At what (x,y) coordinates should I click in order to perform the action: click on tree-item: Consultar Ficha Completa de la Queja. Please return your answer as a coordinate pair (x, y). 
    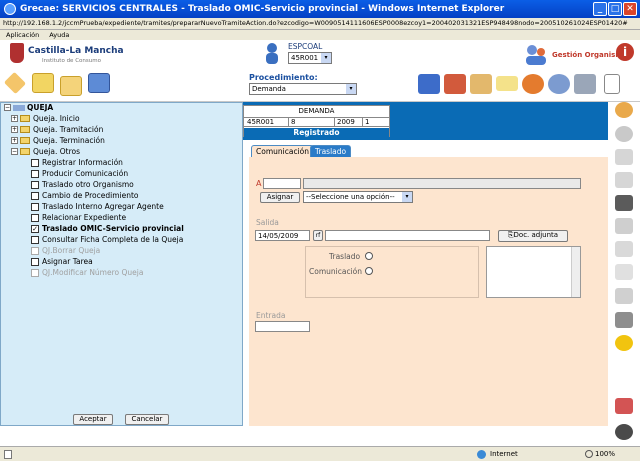
    Looking at the image, I should click on (107, 239).